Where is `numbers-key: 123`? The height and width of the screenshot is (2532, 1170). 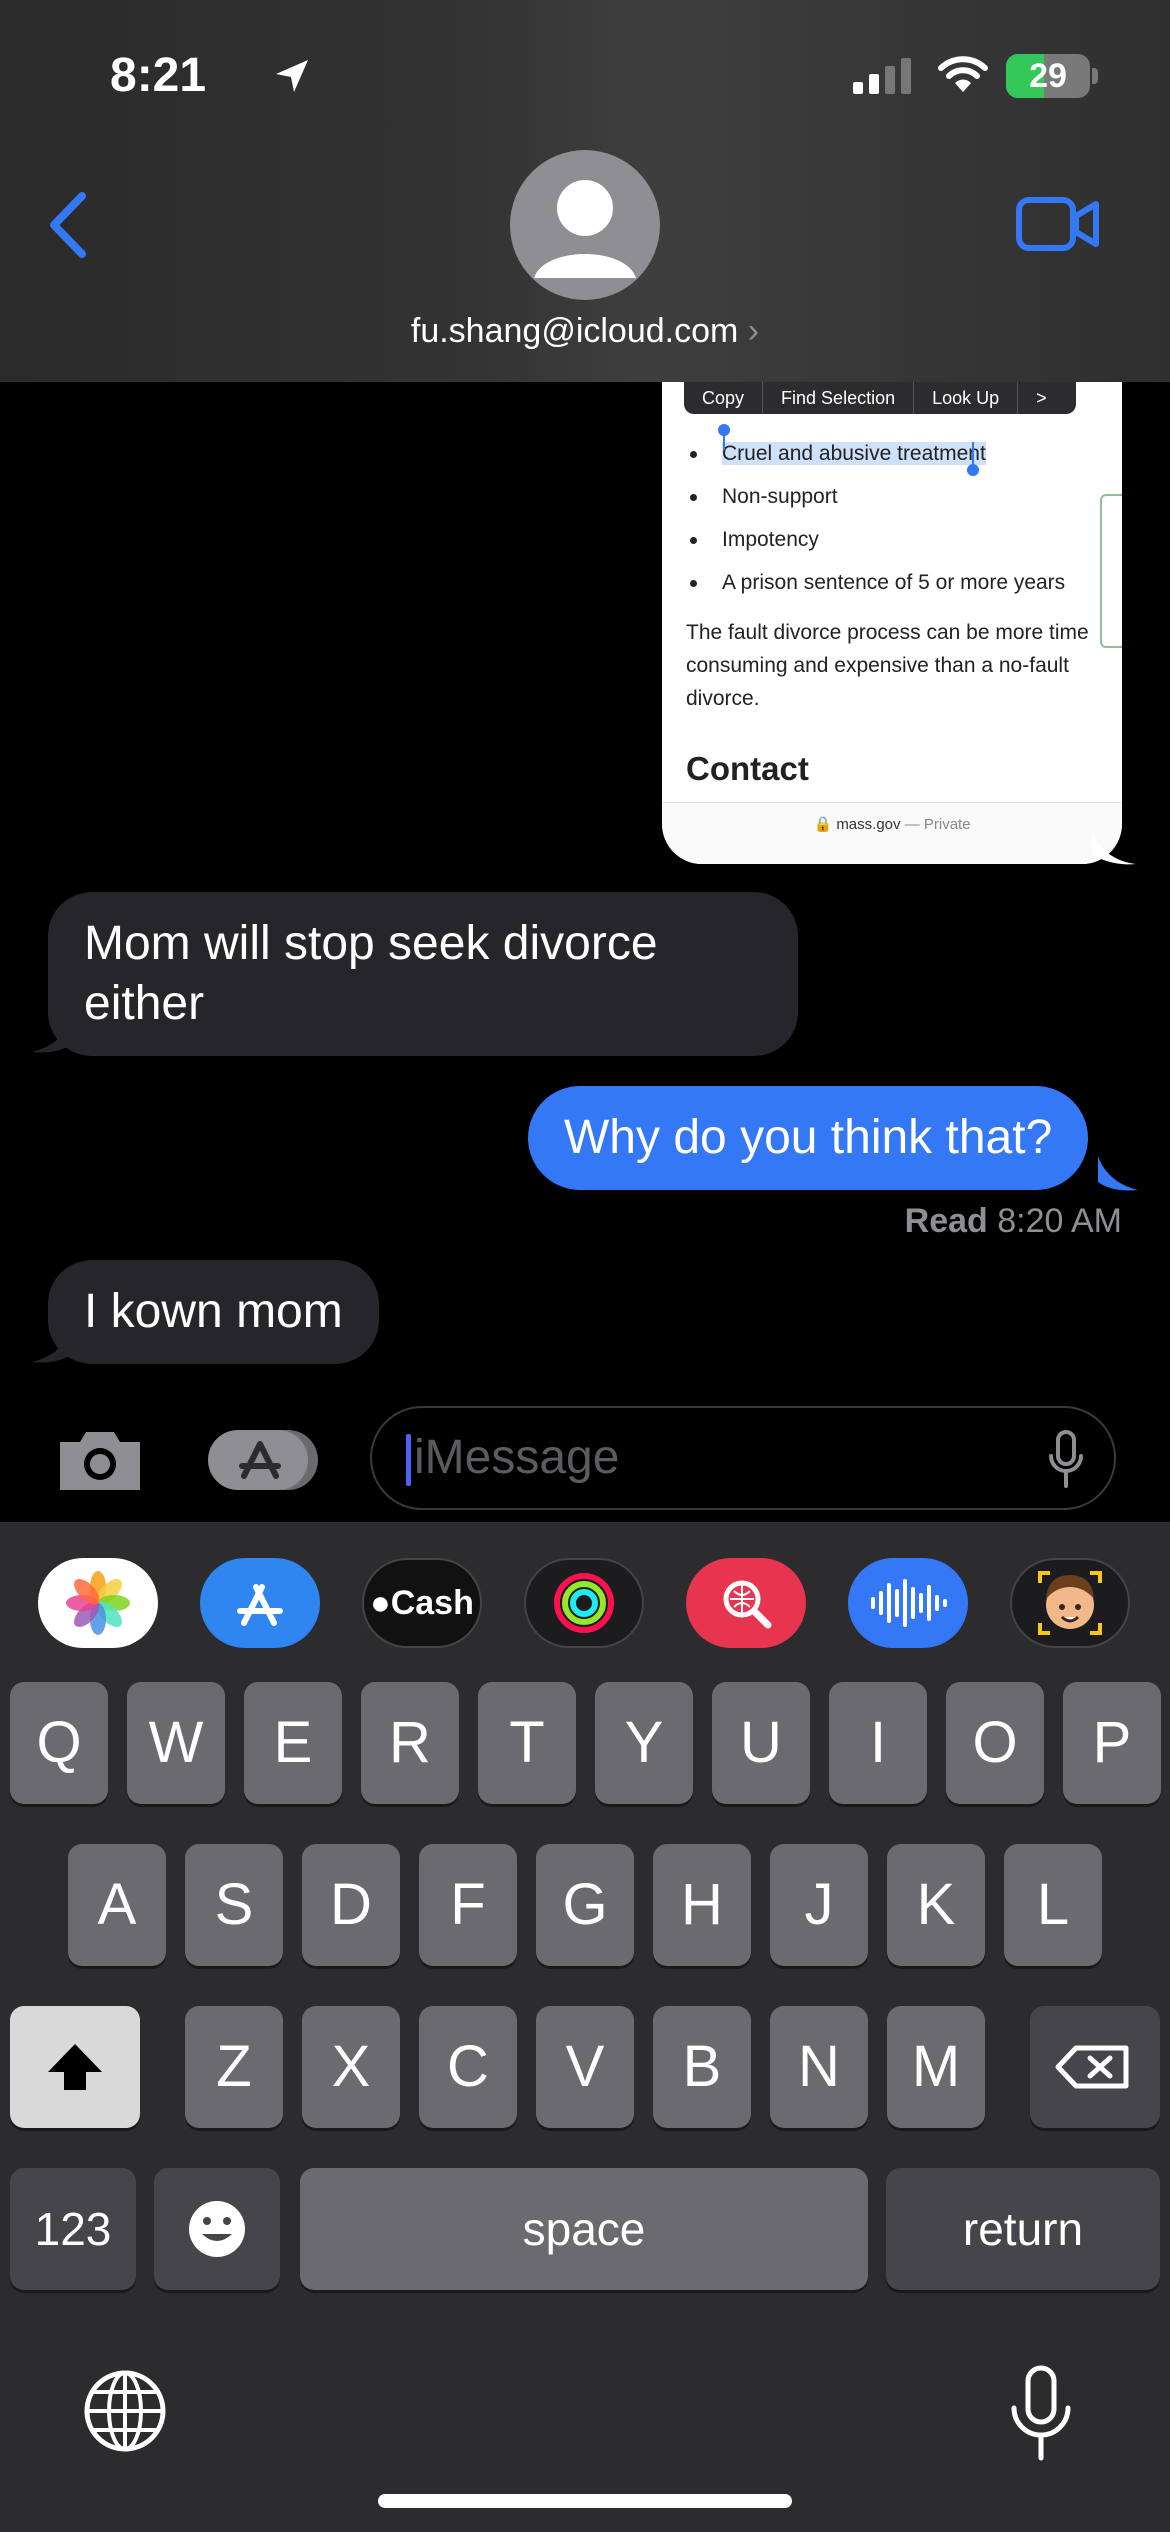 numbers-key: 123 is located at coordinates (73, 2229).